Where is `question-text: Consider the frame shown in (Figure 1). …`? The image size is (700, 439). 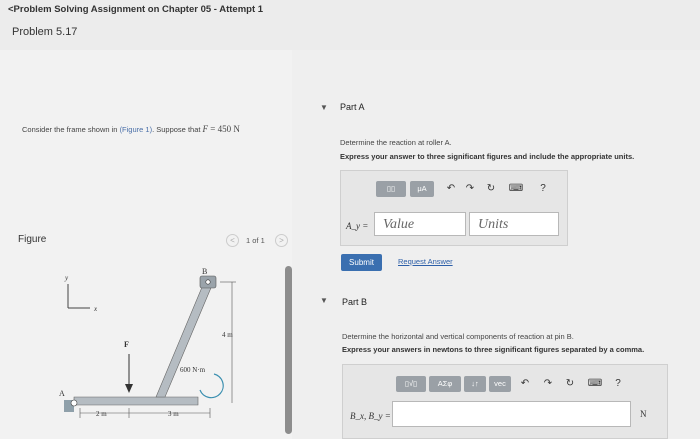 question-text: Consider the frame shown in (Figure 1). … is located at coordinates (131, 129).